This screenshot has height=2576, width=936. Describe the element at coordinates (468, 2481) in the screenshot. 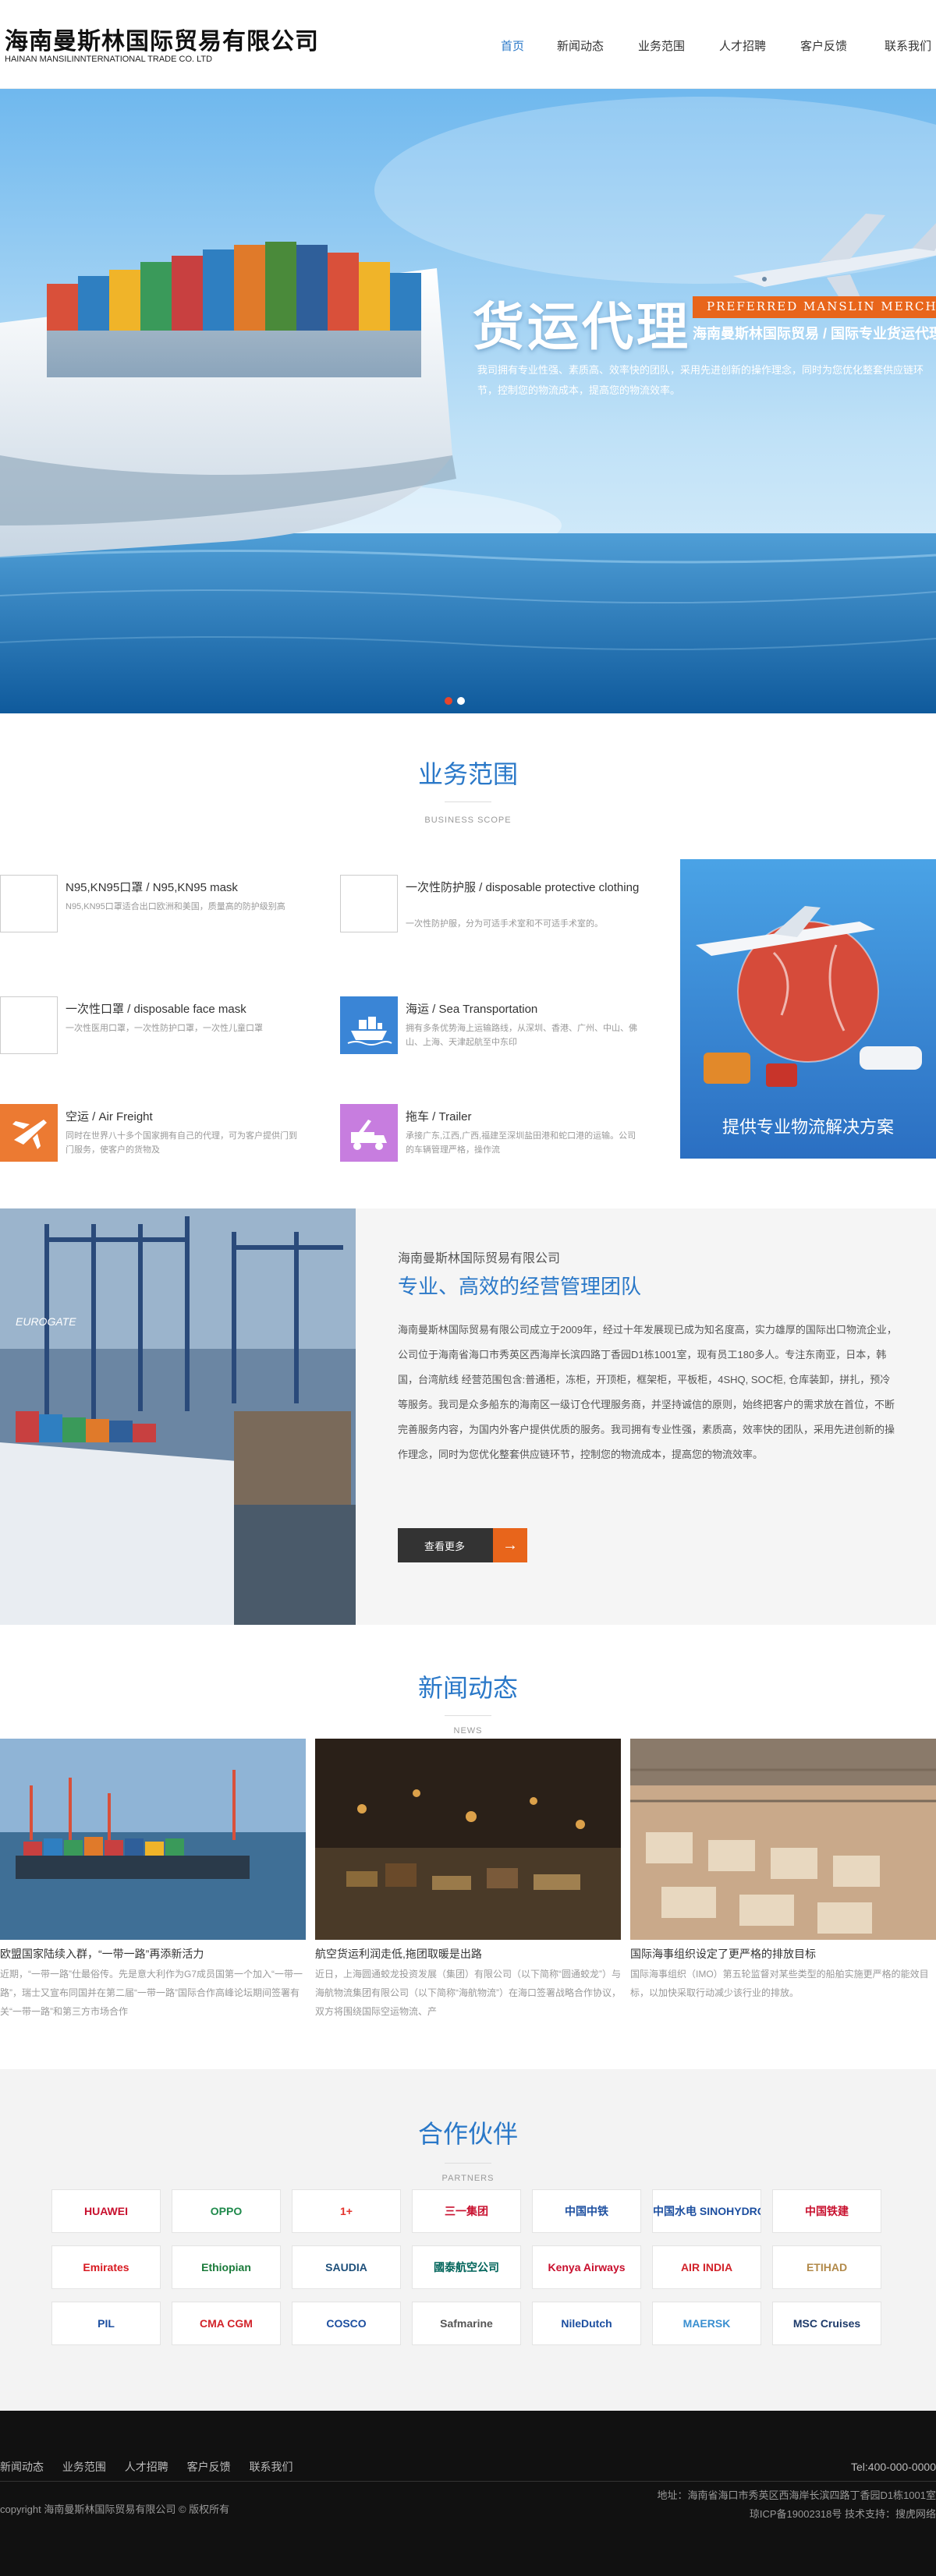

I see `footer-divider` at that location.